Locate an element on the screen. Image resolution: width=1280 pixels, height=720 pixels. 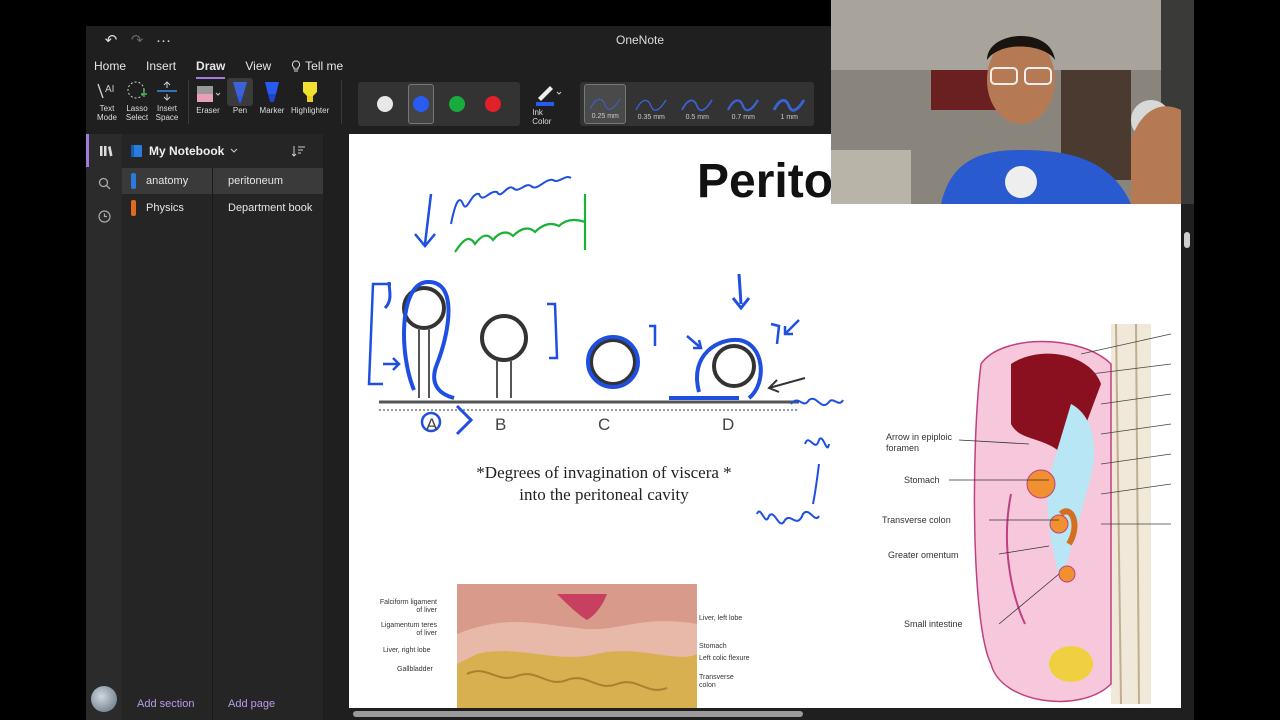
sort-icon is located at coordinates (299, 151).